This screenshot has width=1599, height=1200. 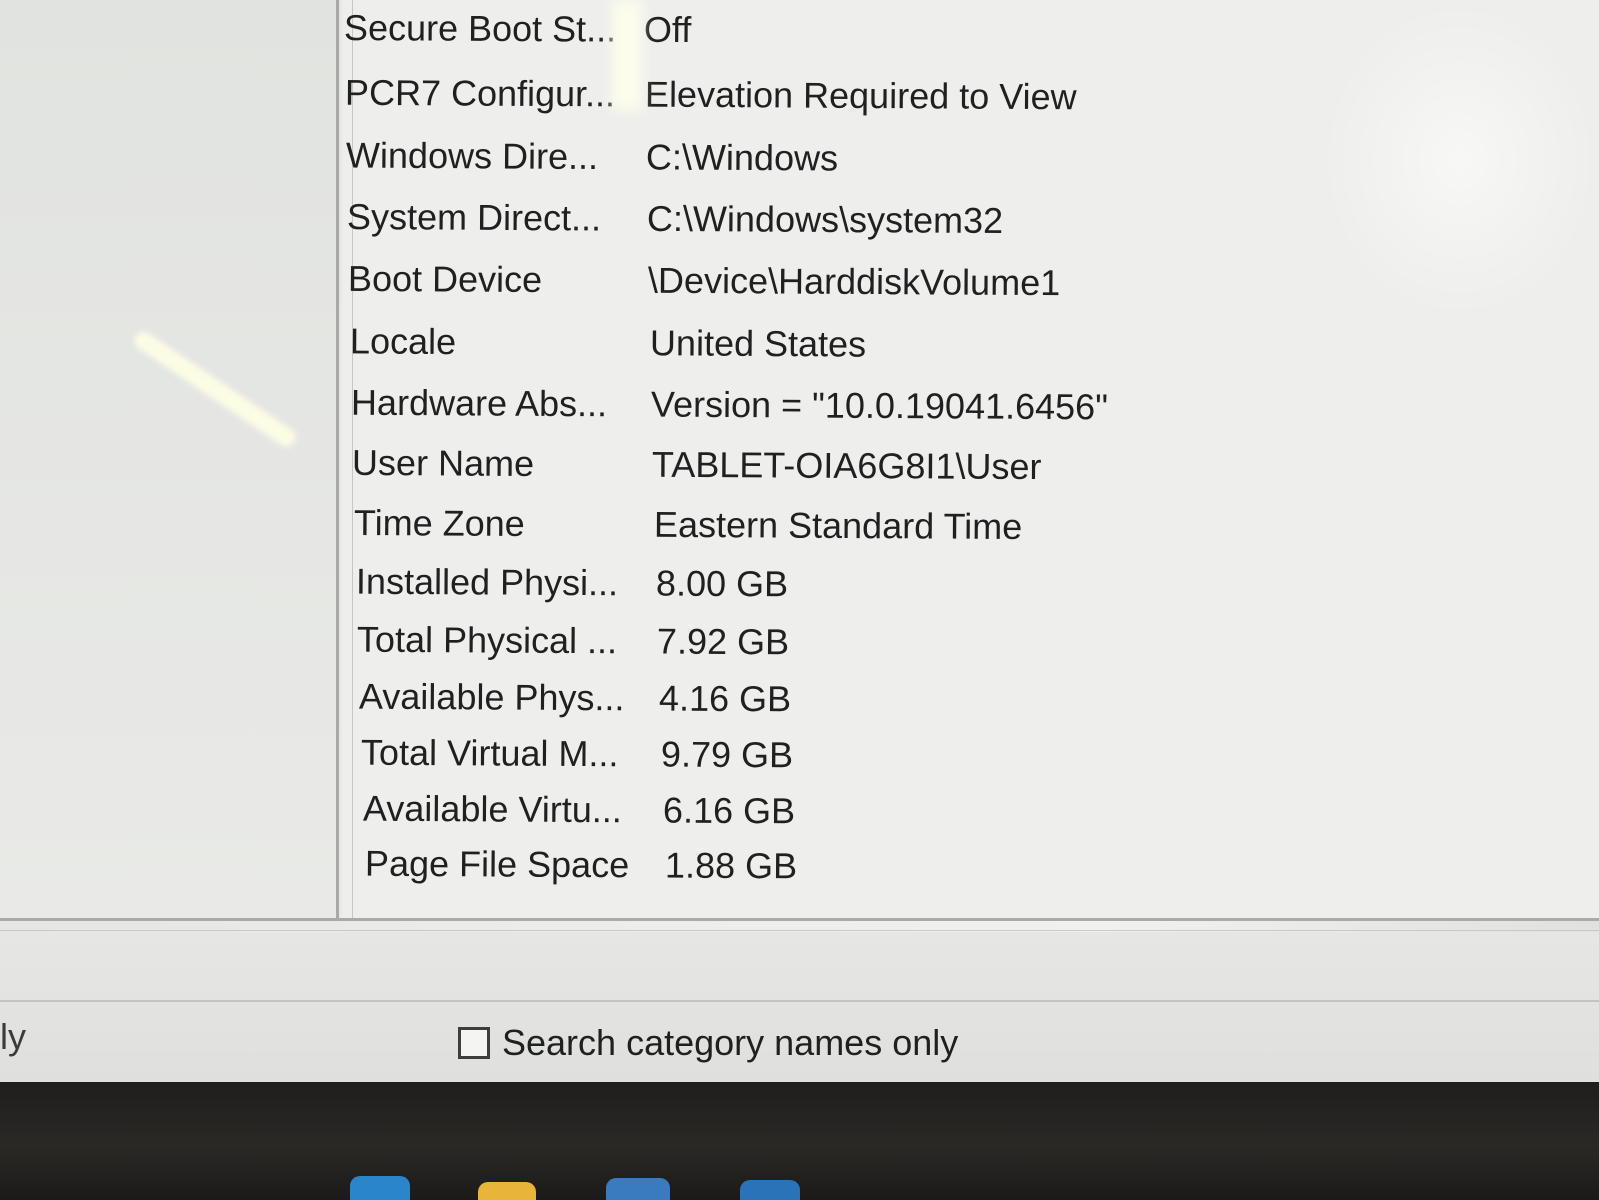 I want to click on item-value: C:\Windows\system32, so click(x=825, y=219).